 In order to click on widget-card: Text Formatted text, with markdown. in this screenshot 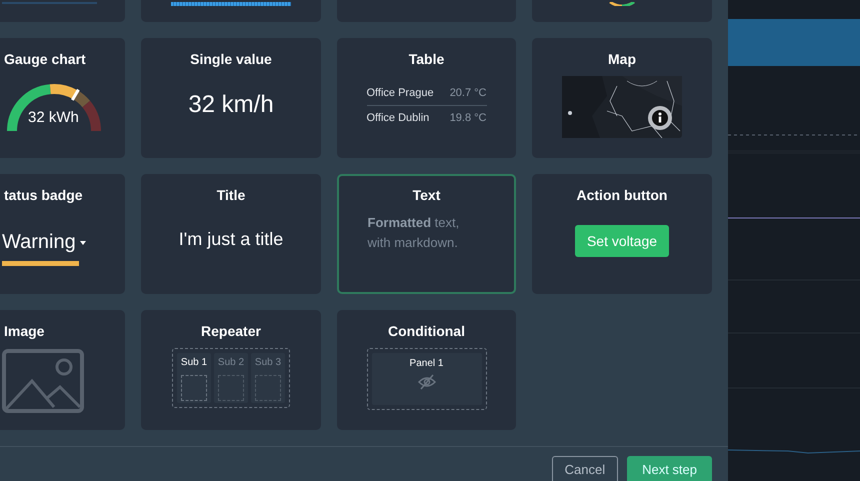, I will do `click(426, 234)`.